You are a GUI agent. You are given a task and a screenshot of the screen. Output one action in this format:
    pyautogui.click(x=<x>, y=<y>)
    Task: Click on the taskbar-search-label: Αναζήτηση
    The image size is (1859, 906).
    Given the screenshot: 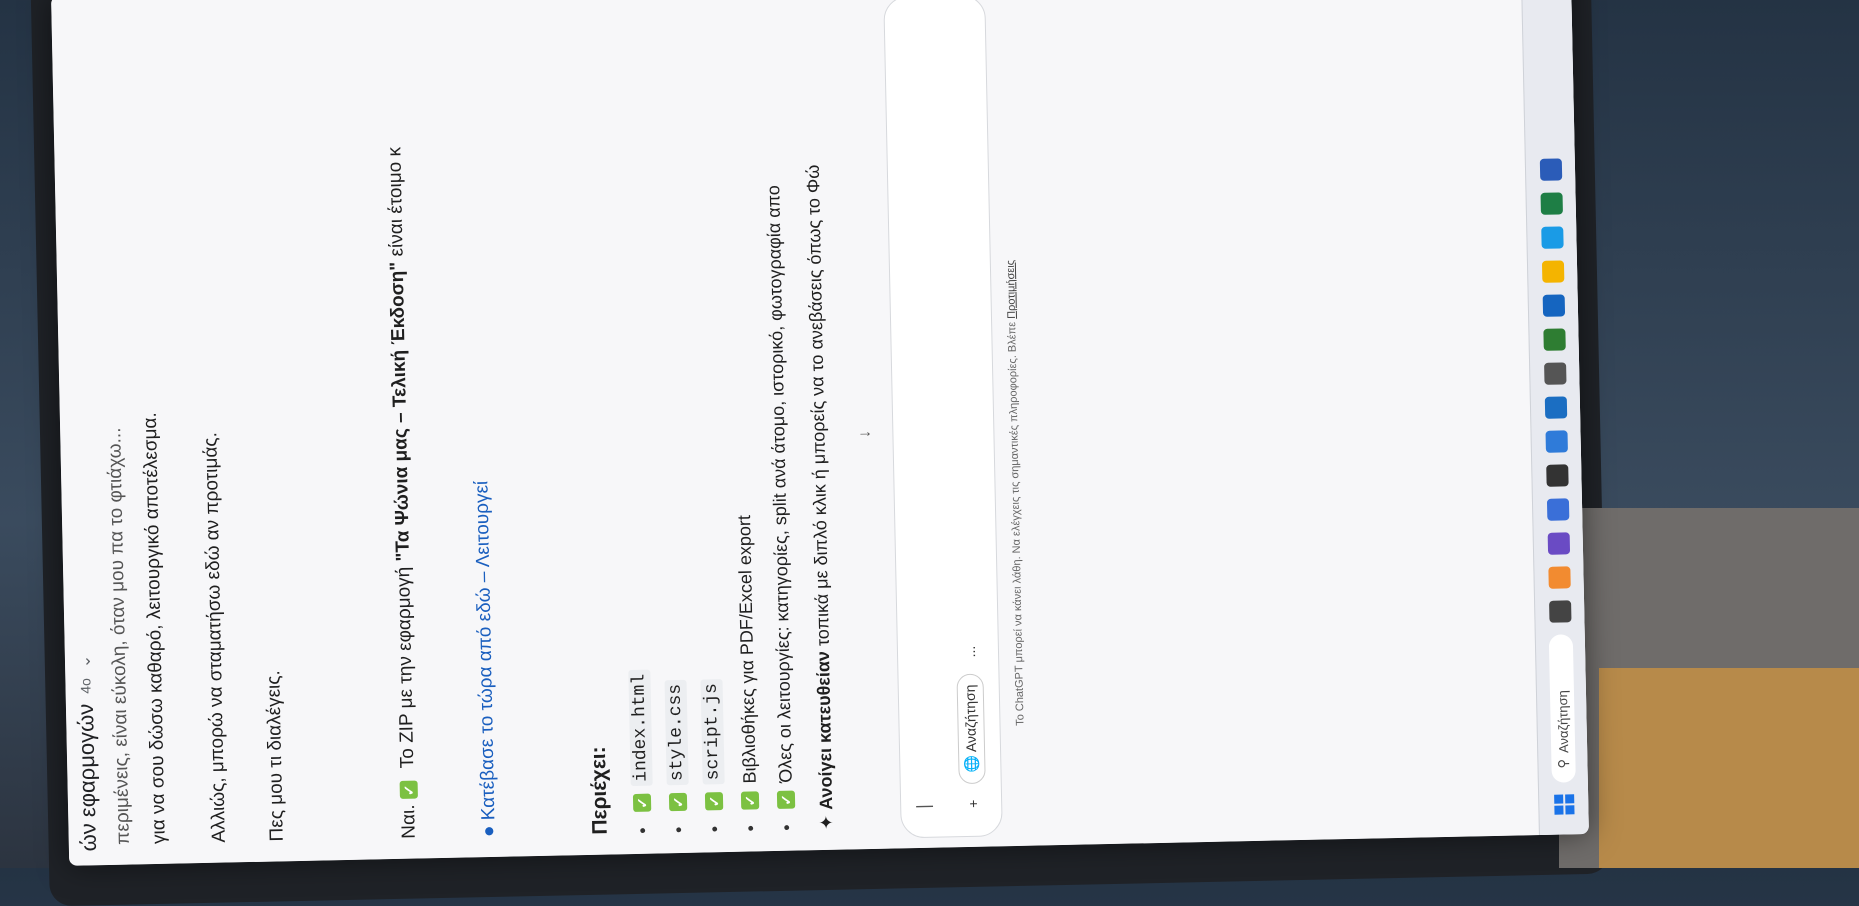 What is the action you would take?
    pyautogui.click(x=1562, y=722)
    